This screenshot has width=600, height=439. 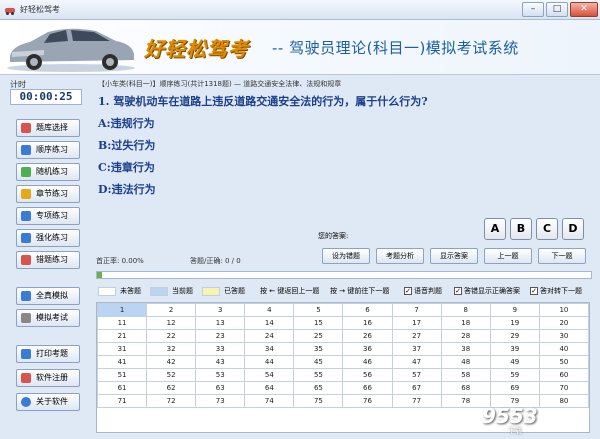 I want to click on sidebar-item-topic: 专项练习, so click(x=48, y=216).